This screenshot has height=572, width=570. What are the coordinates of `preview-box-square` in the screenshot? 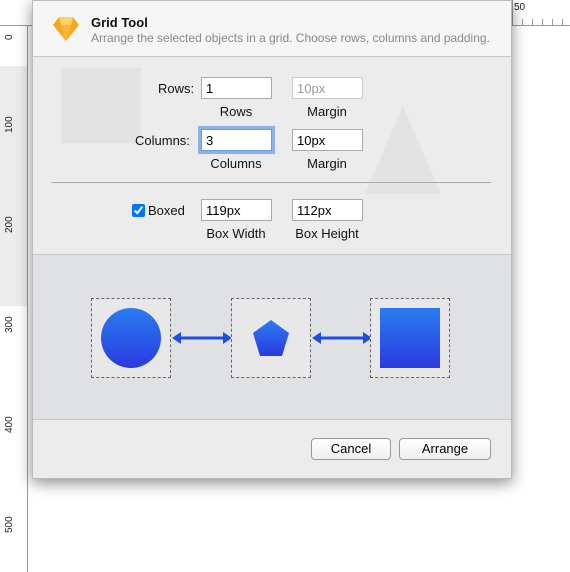 It's located at (410, 338).